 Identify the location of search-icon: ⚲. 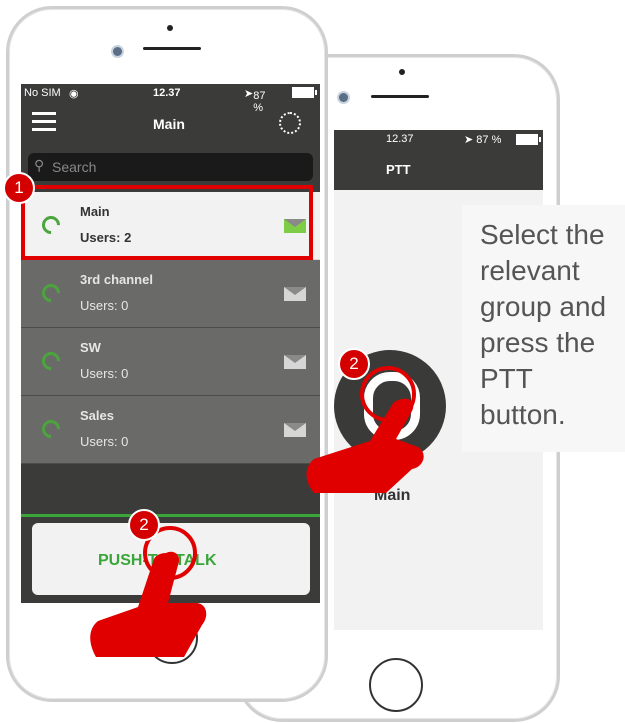
(39, 165).